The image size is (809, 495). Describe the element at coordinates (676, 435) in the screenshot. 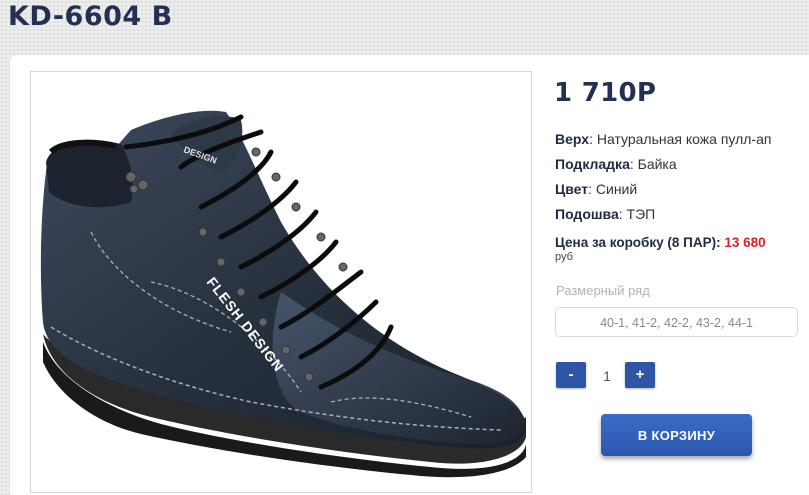

I see `add-to-cart-button: В КОРЗИНУ` at that location.